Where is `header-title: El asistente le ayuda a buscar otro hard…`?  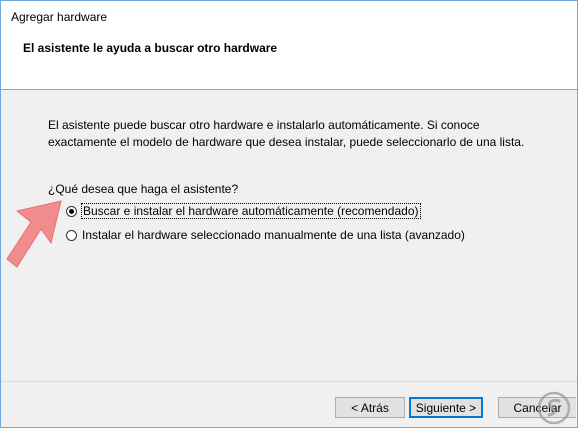
header-title: El asistente le ayuda a buscar otro hard… is located at coordinates (150, 48).